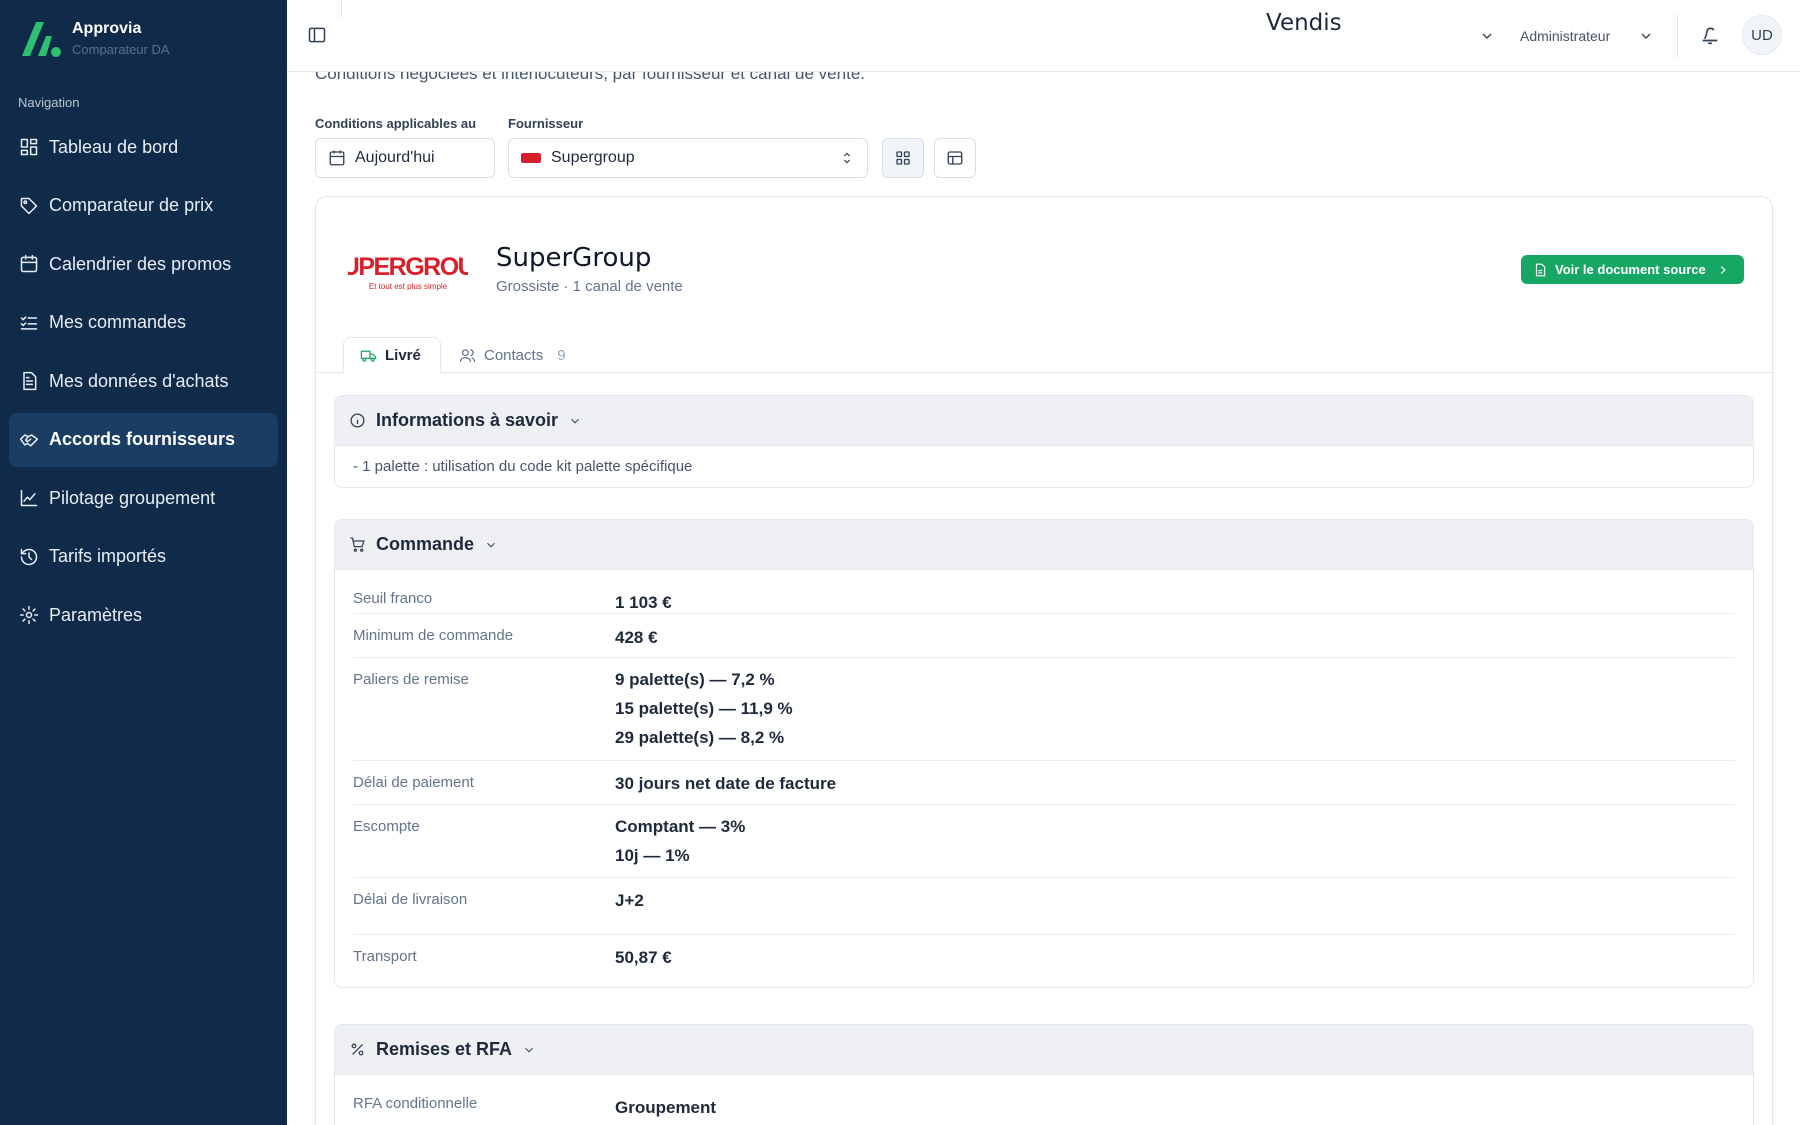 Image resolution: width=1800 pixels, height=1125 pixels. I want to click on sidebar-item-calendrier: Calendrier des promos, so click(143, 264).